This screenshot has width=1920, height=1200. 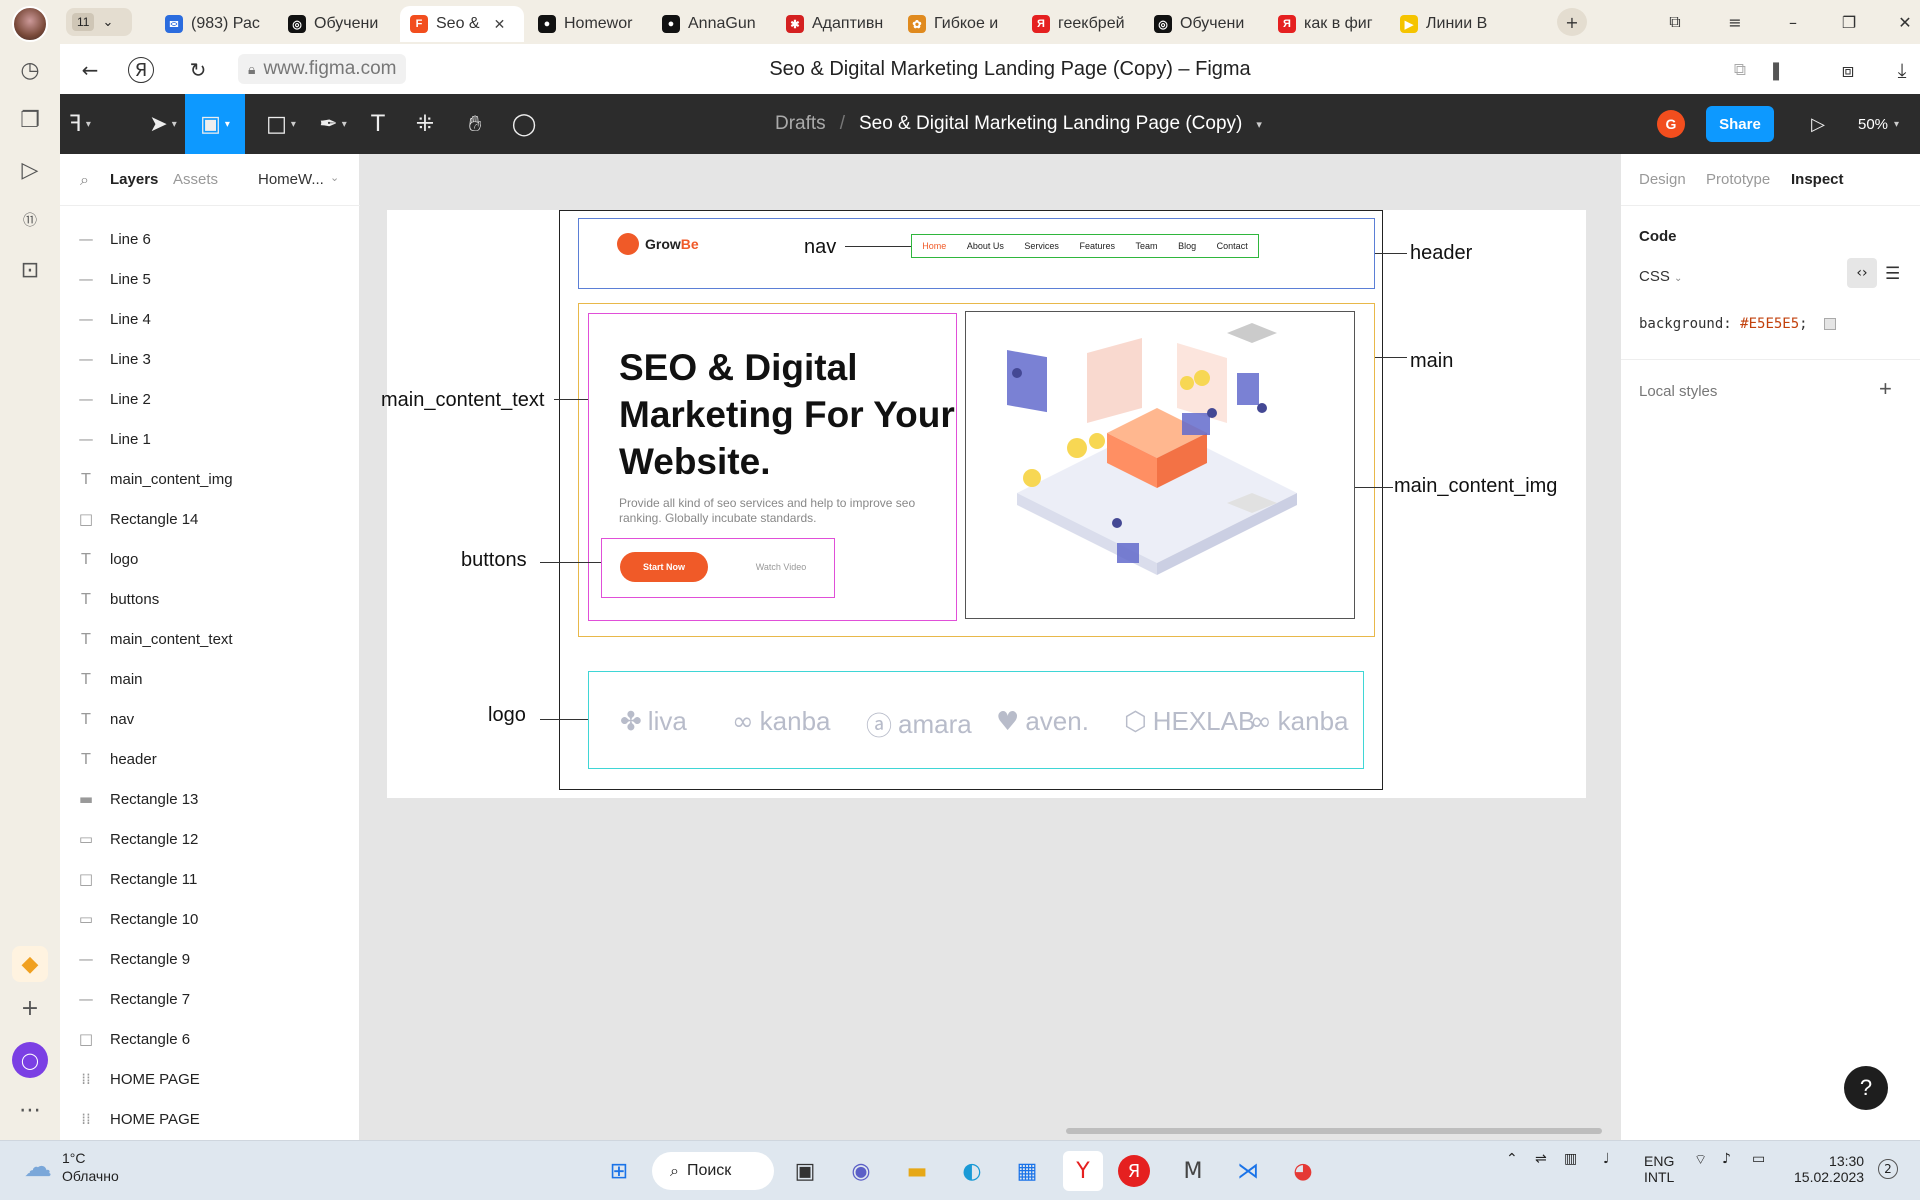 What do you see at coordinates (1187, 246) in the screenshot?
I see `nav-item: Blog` at bounding box center [1187, 246].